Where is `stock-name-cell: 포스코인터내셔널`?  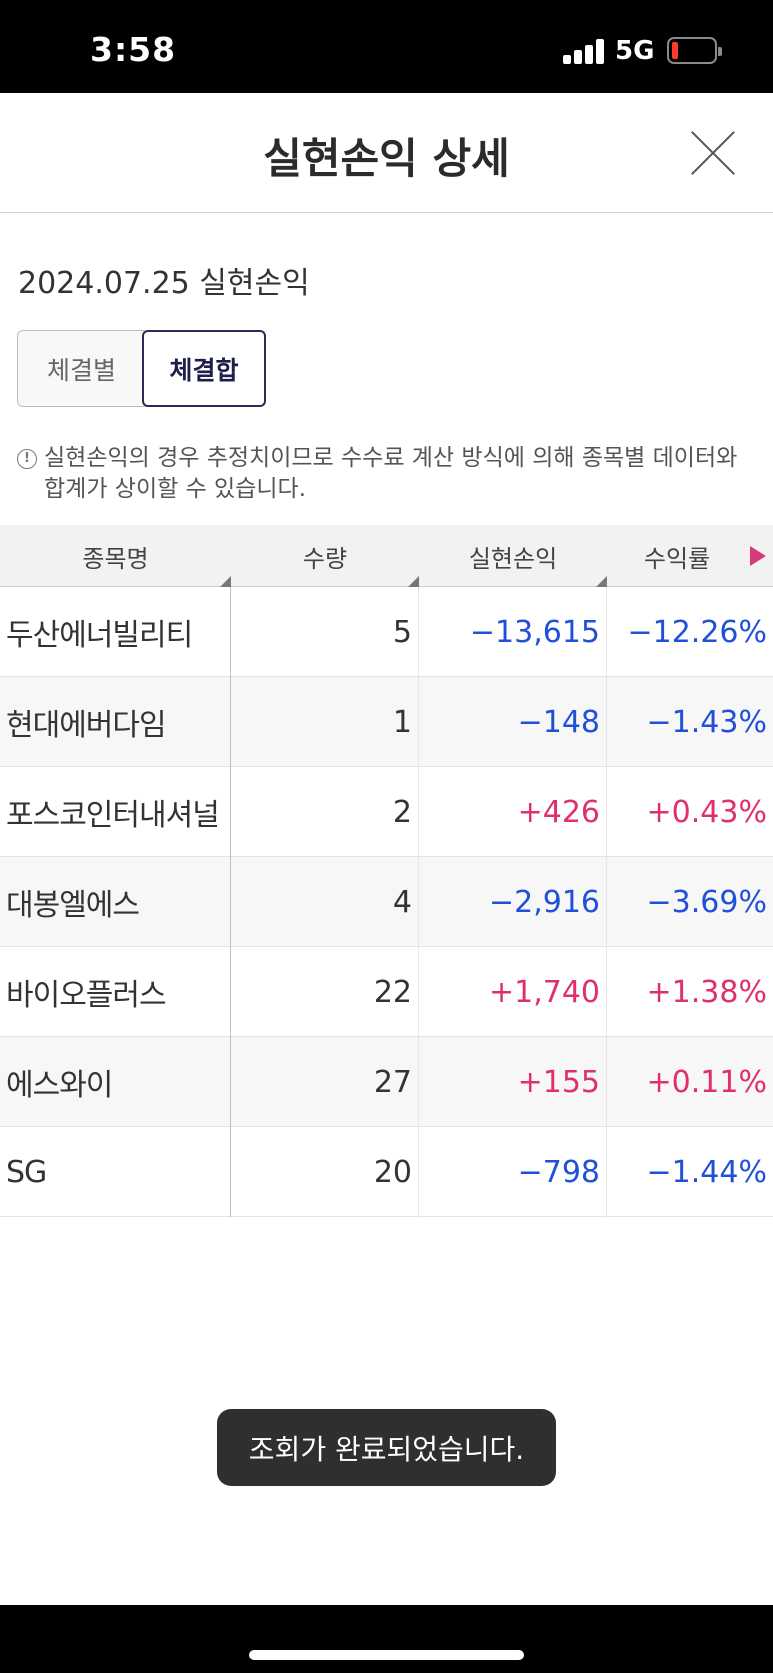 stock-name-cell: 포스코인터내셔널 is located at coordinates (115, 812).